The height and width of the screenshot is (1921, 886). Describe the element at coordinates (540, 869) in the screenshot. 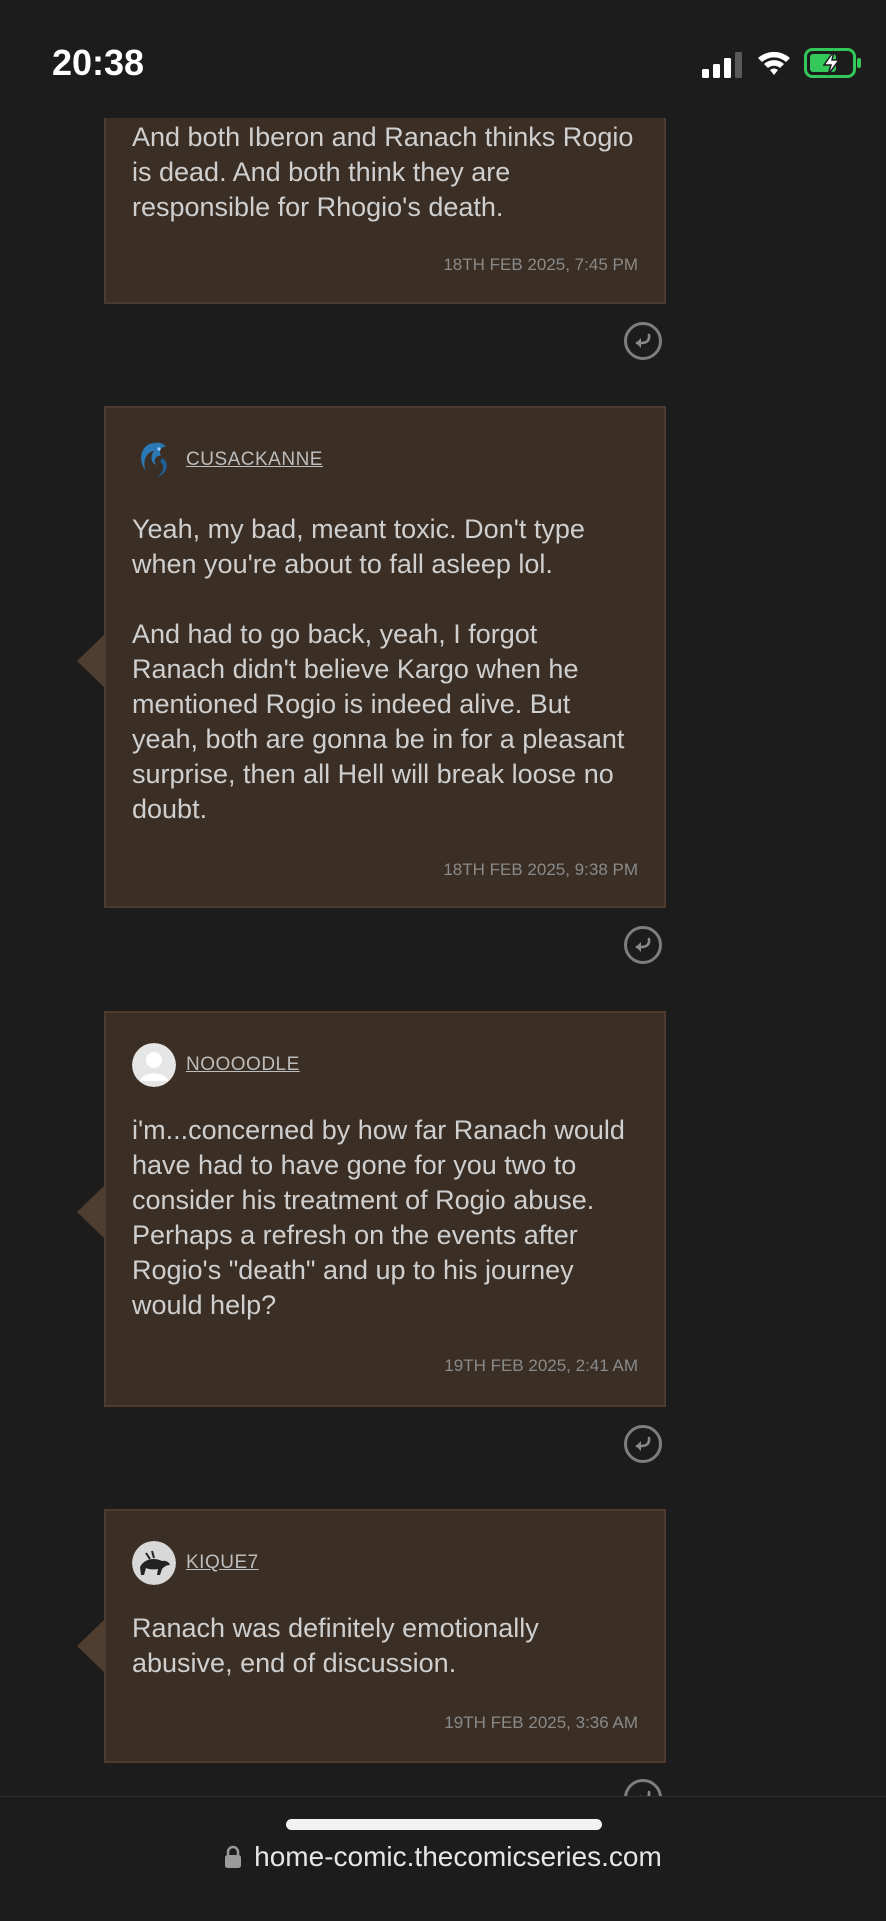

I see `comment-timestamp: 18TH FEB 2025, 9:38 PM` at that location.